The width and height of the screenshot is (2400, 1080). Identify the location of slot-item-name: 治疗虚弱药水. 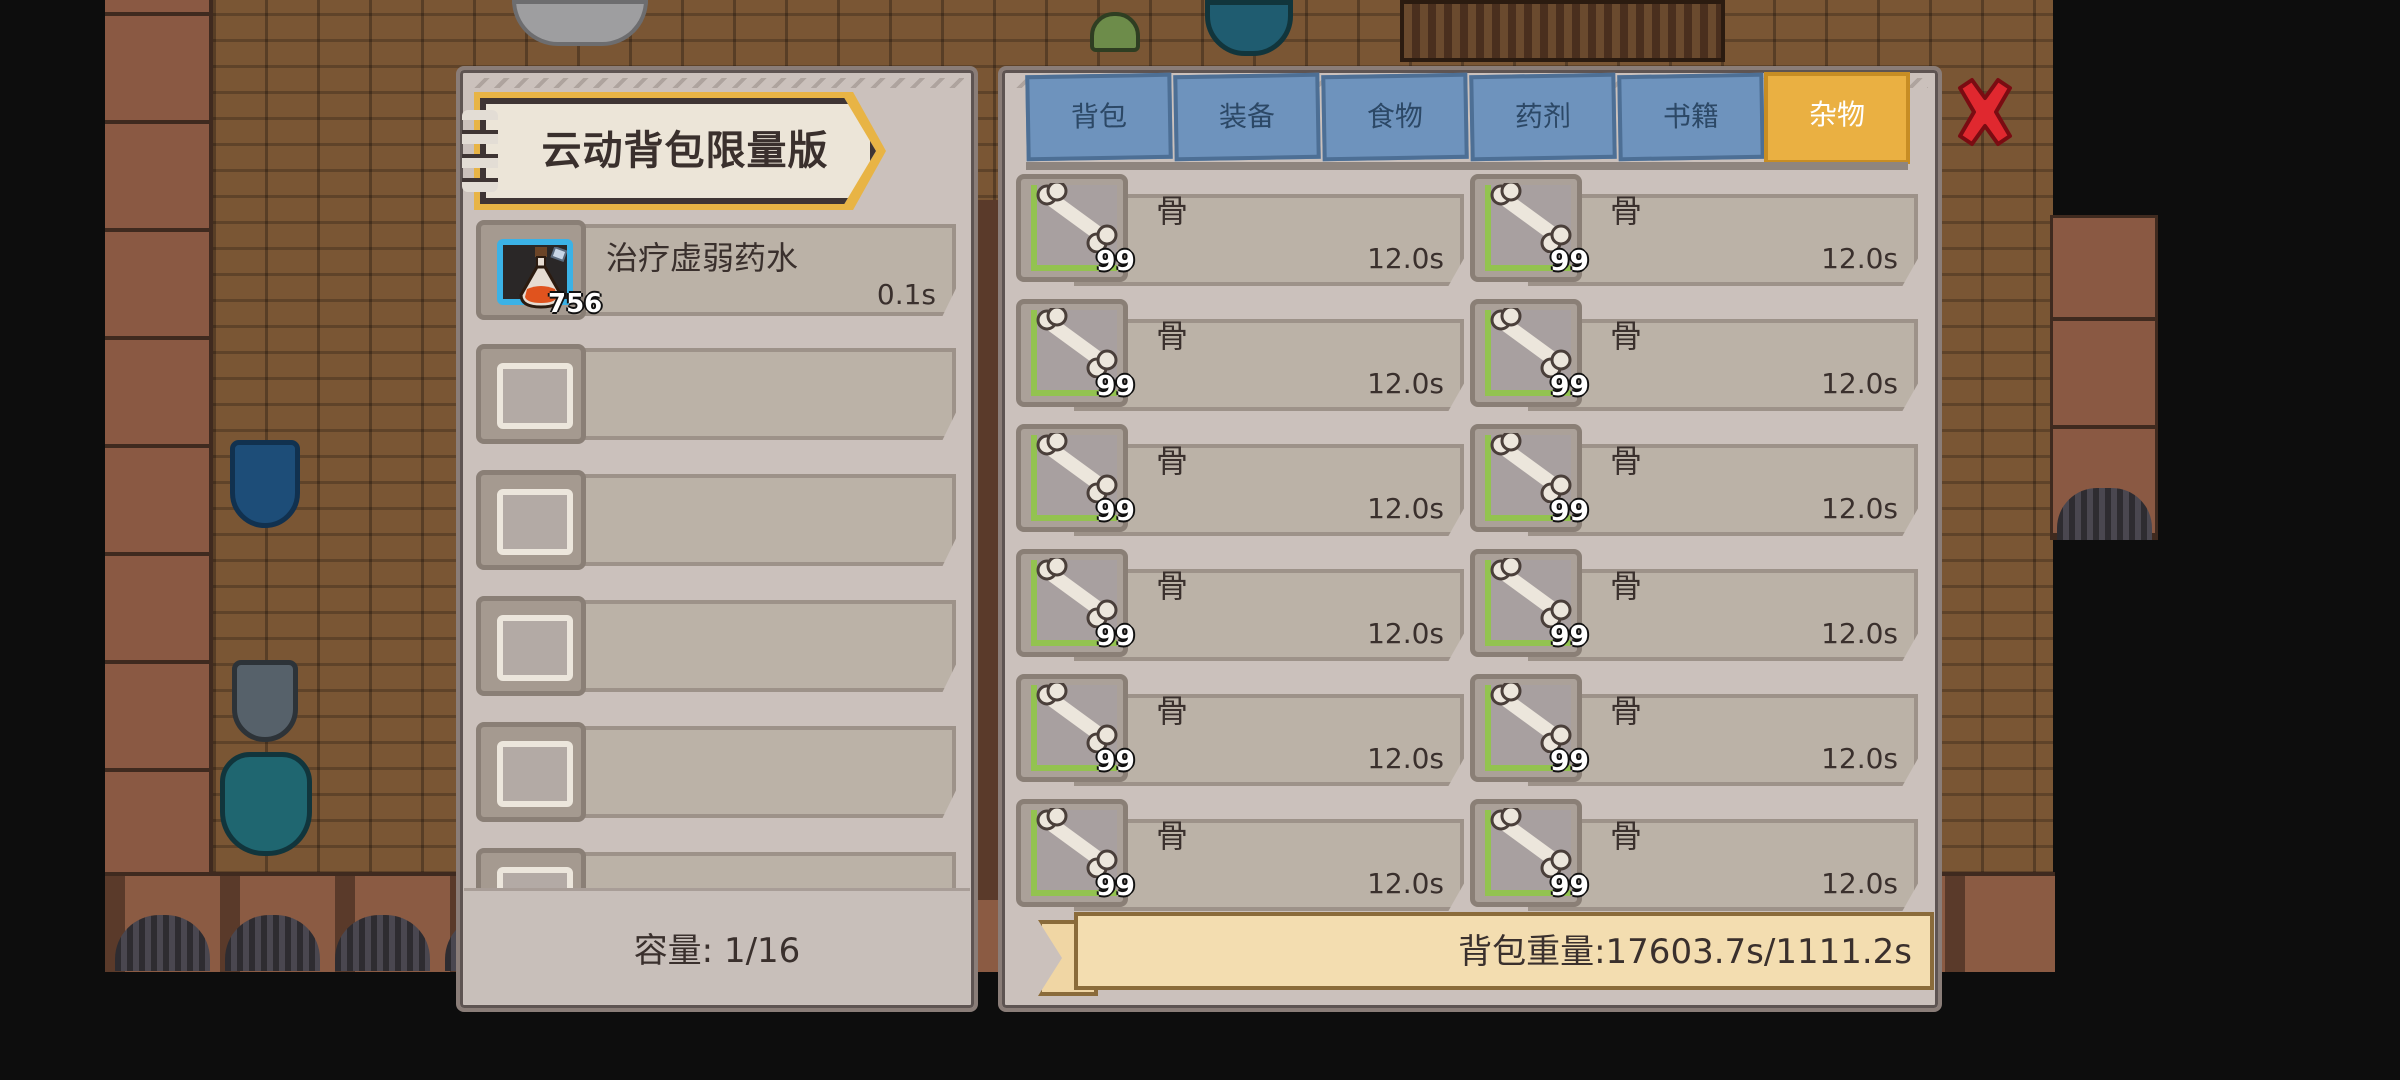
(702, 258).